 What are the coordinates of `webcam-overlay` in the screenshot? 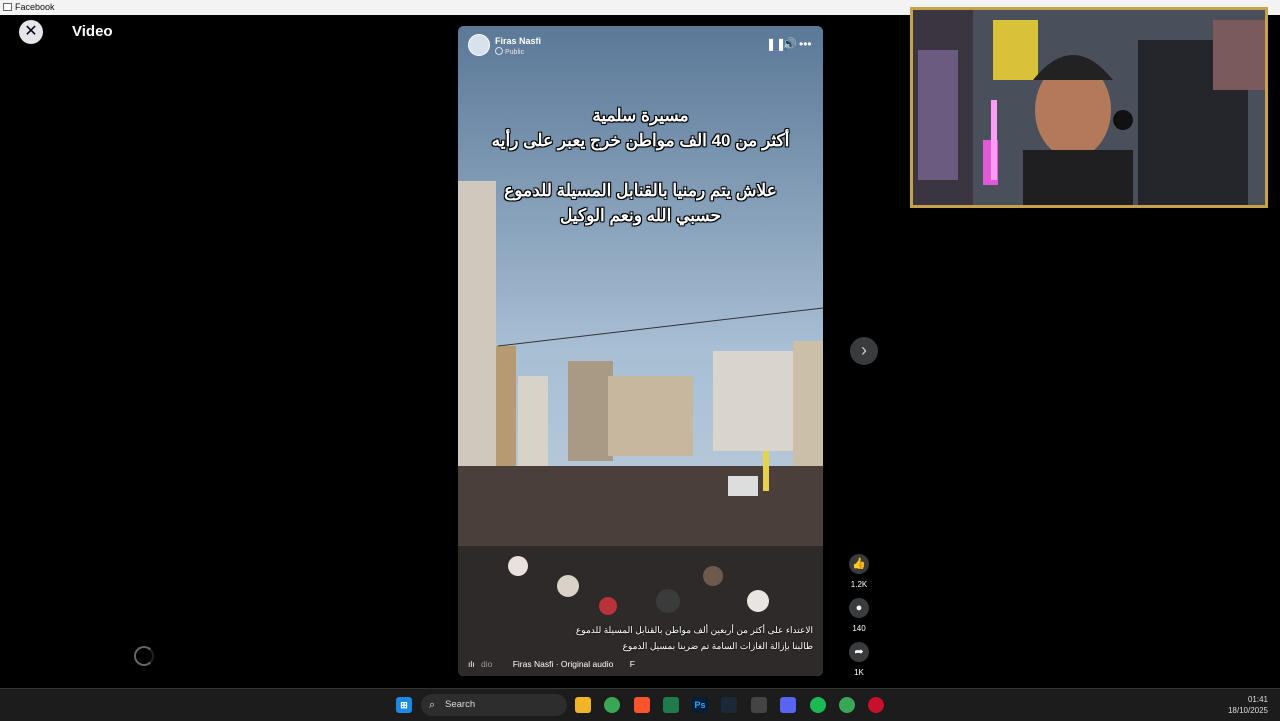 It's located at (1089, 107).